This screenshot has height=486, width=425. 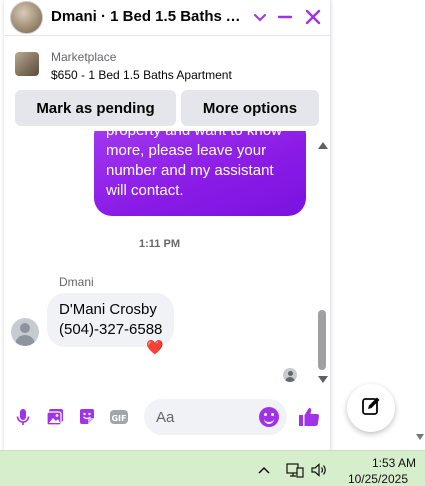 What do you see at coordinates (372, 479) in the screenshot?
I see `clock-date: 10/25/2025` at bounding box center [372, 479].